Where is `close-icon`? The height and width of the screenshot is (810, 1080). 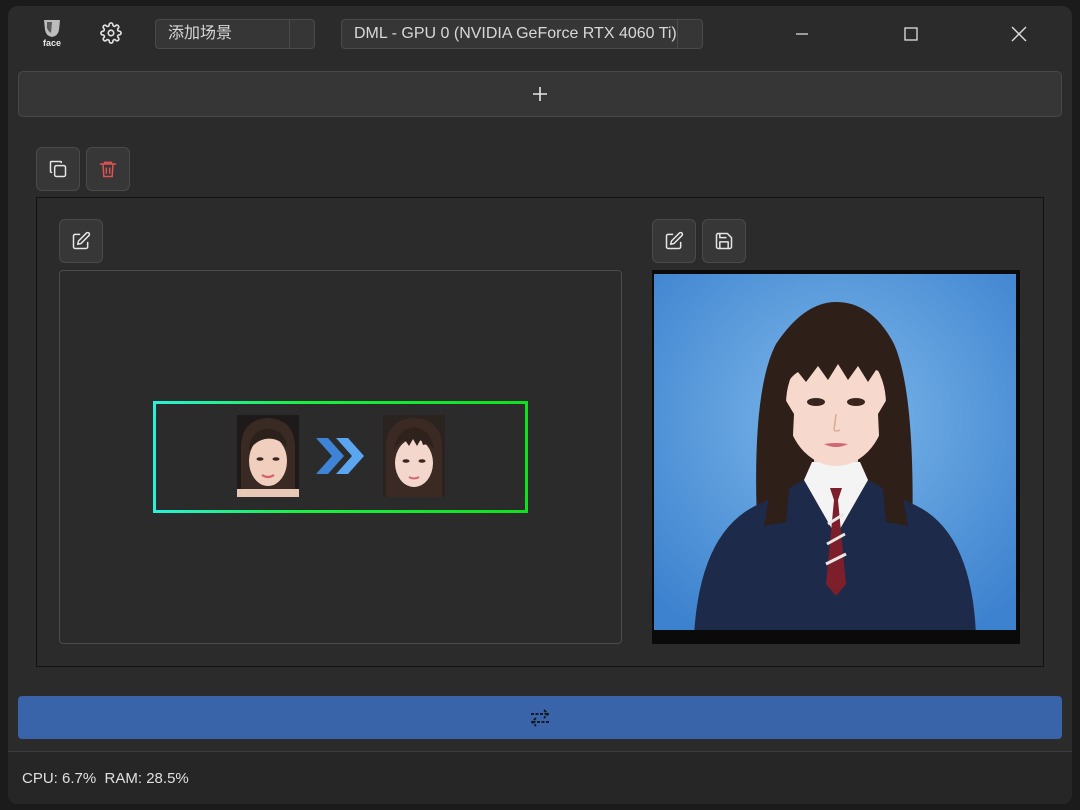
close-icon is located at coordinates (1019, 34).